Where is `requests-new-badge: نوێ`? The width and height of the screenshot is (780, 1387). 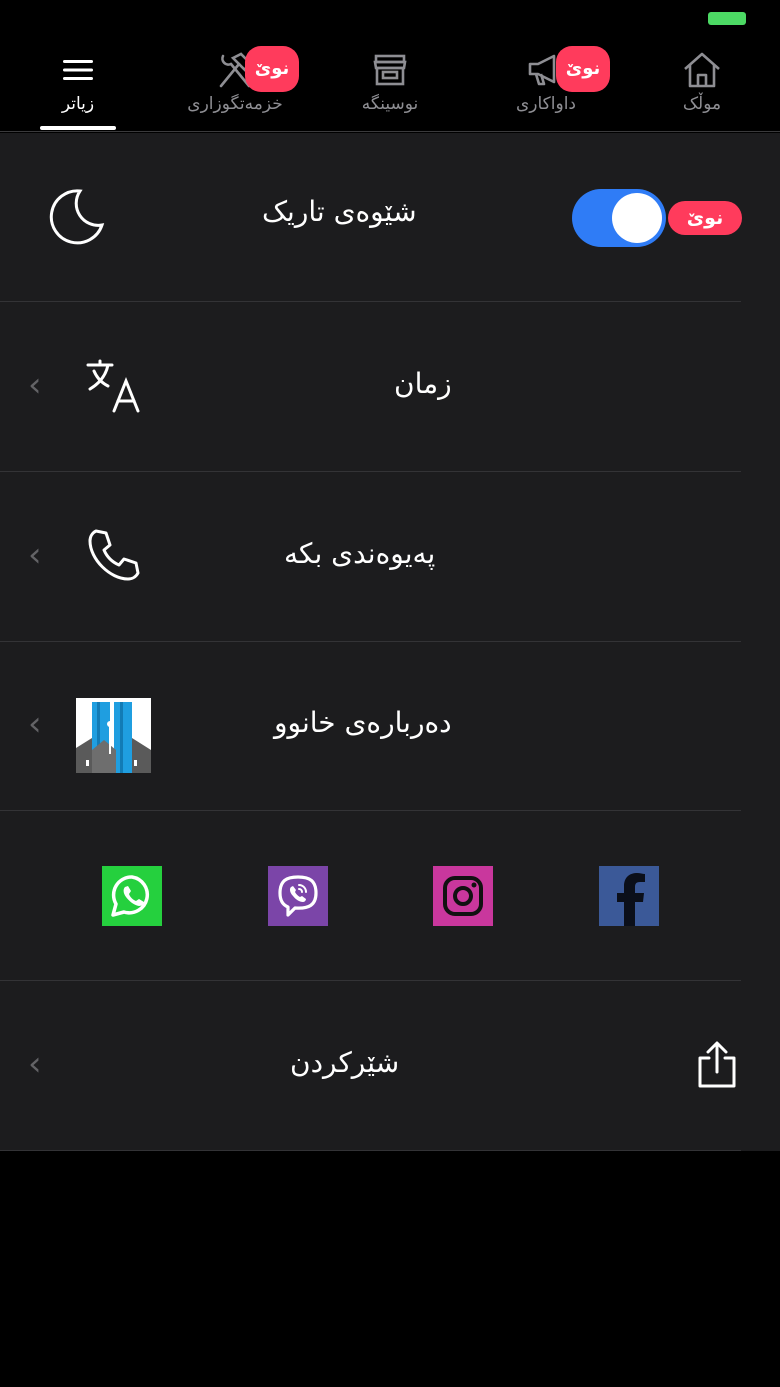 requests-new-badge: نوێ is located at coordinates (583, 69).